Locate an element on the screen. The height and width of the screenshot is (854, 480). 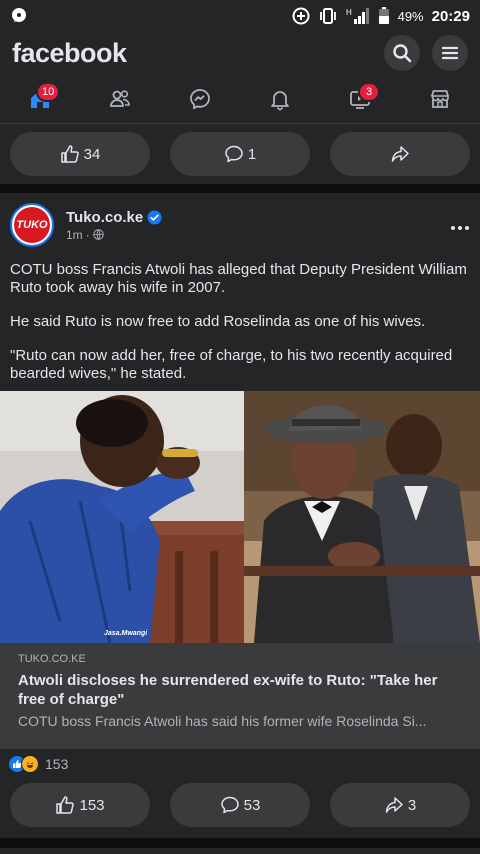
menu-button is located at coordinates (450, 53).